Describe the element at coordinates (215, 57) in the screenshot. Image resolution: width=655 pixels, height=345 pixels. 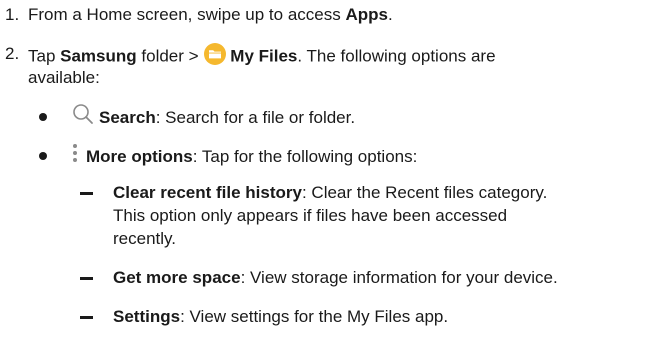
I see `folder-icon` at that location.